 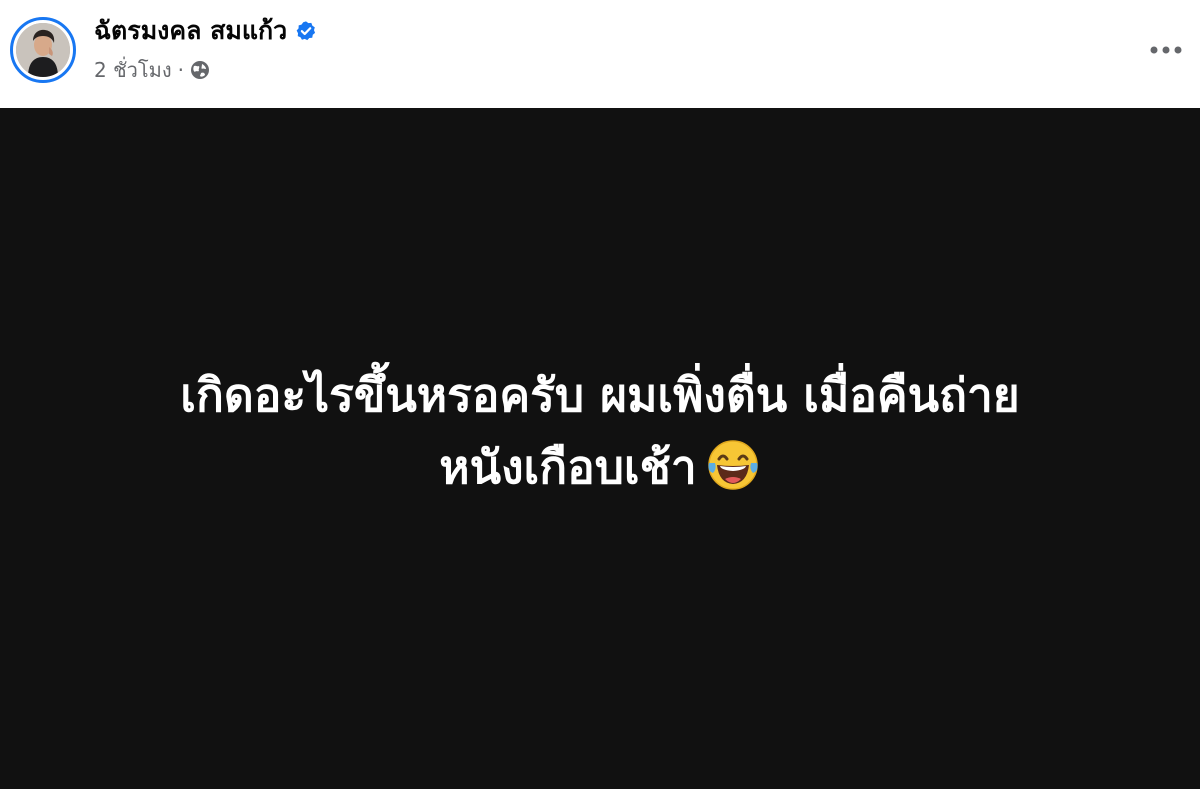 I want to click on profile-photo-icon, so click(x=43, y=50).